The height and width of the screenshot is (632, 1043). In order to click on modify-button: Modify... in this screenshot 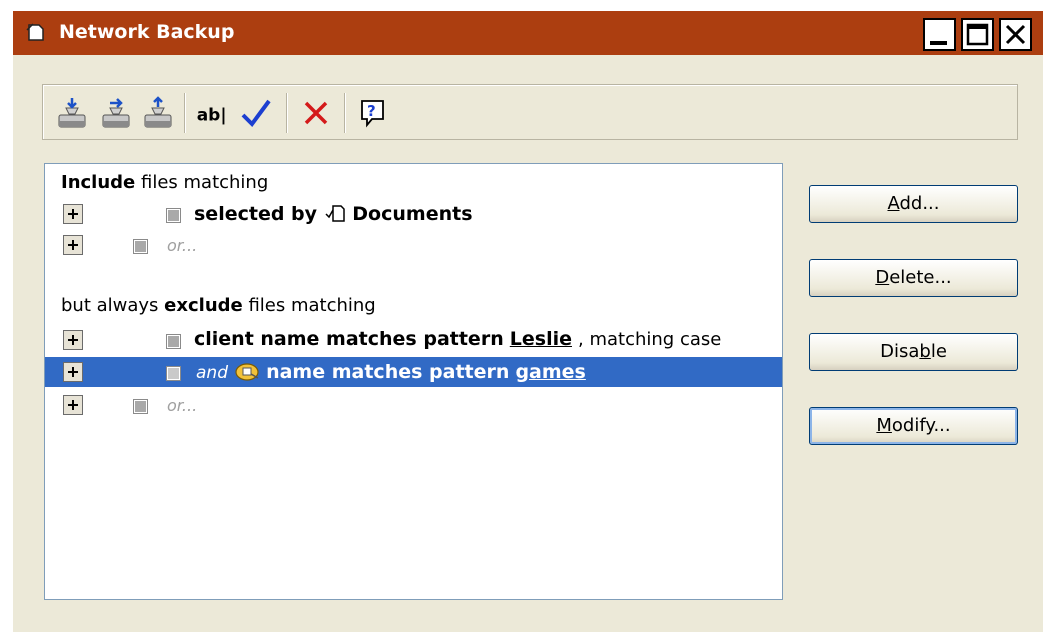, I will do `click(913, 426)`.